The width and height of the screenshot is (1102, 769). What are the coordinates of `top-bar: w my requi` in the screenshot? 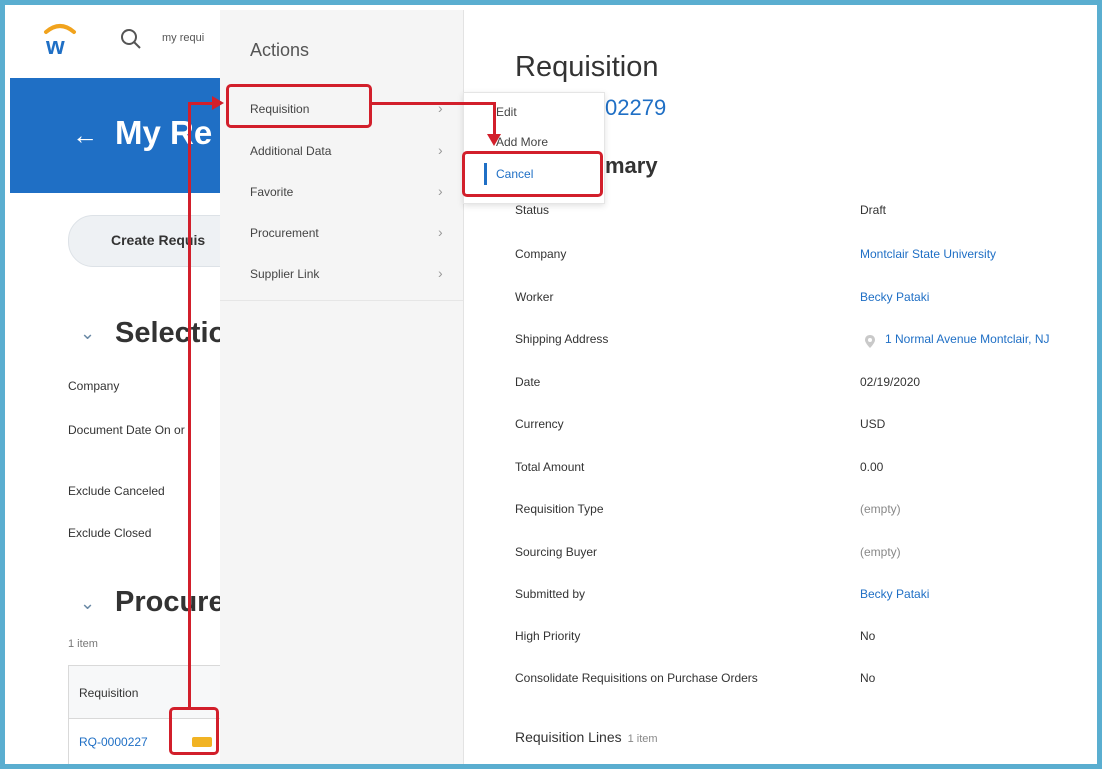 It's located at (117, 44).